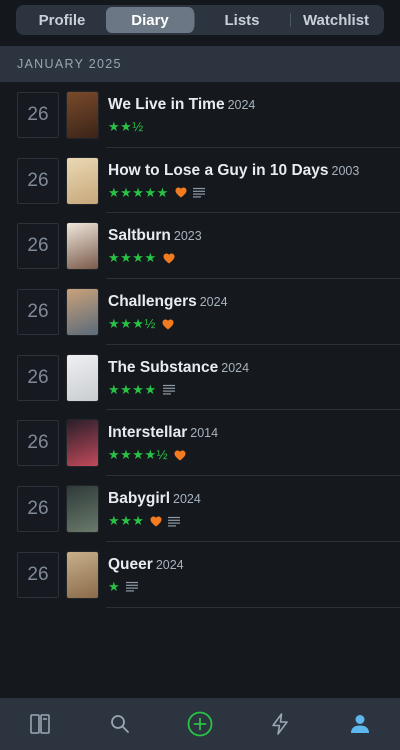 This screenshot has width=400, height=750. What do you see at coordinates (250, 565) in the screenshot?
I see `film-title-line: Queer 2024` at bounding box center [250, 565].